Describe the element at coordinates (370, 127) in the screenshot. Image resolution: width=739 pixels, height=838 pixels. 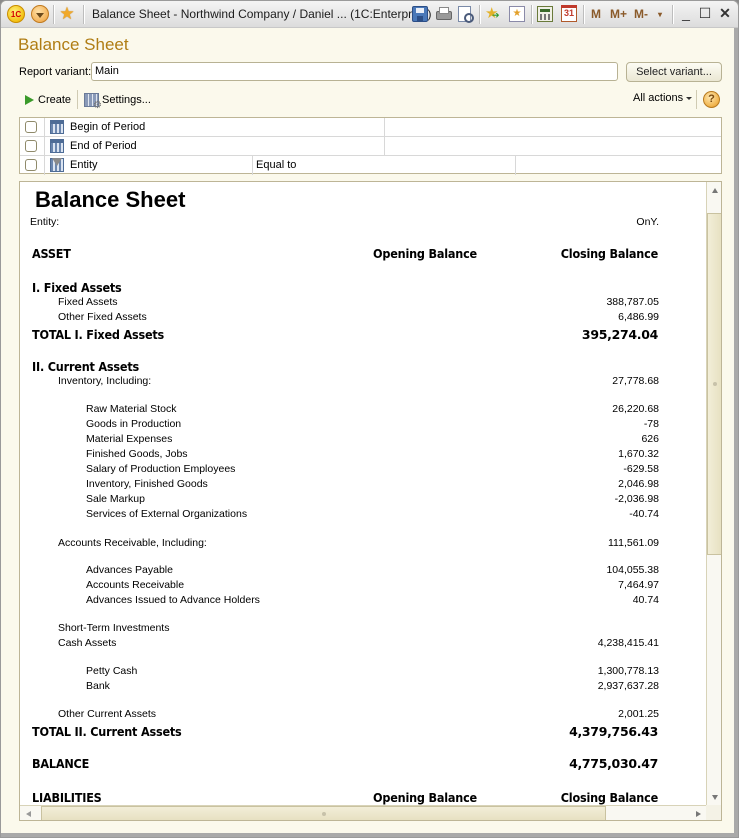
I see `settings-row-begin-of-period: Begin of Period` at that location.